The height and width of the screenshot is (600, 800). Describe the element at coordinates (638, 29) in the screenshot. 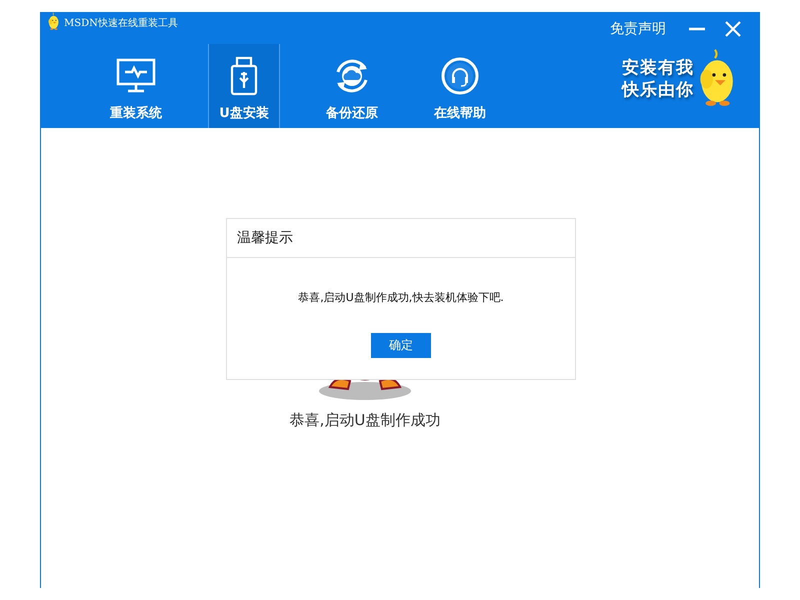

I see `disclaimer-link: 免责声明` at that location.